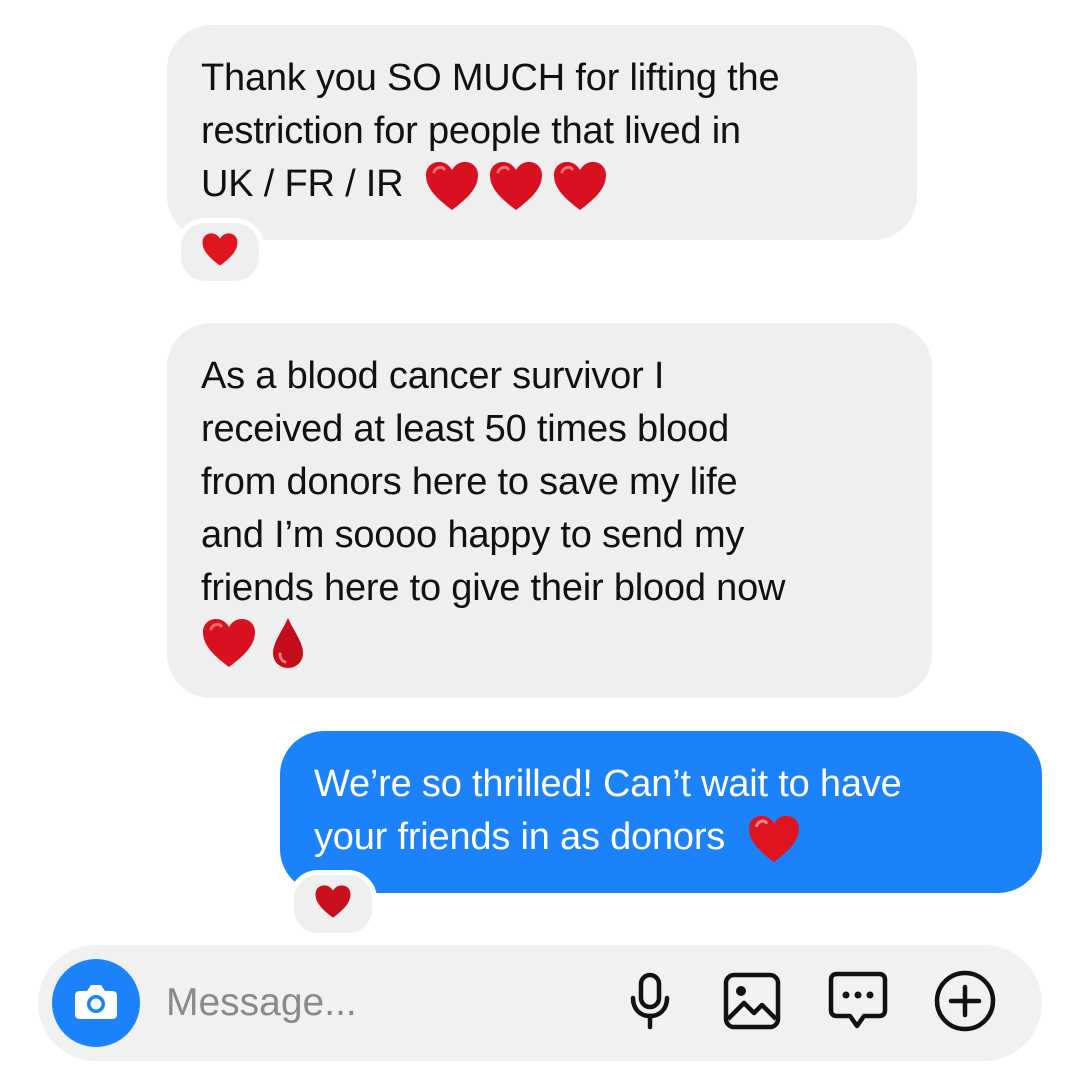 Image resolution: width=1080 pixels, height=1080 pixels. I want to click on message-text-line: and I’m soooo happy to send my, so click(473, 535).